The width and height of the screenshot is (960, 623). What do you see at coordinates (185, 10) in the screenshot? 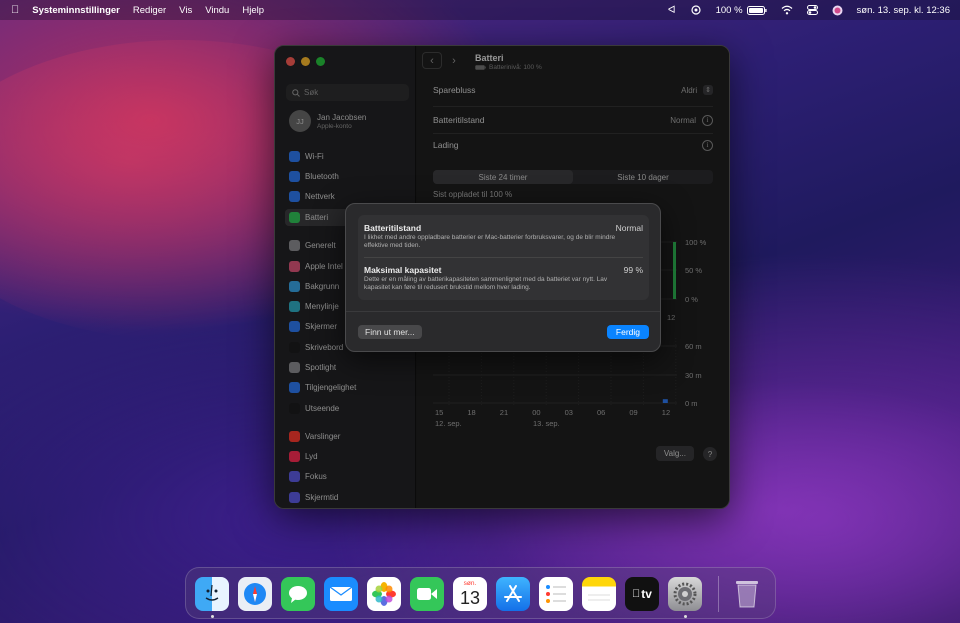
I see `menu-vis: Vis` at bounding box center [185, 10].